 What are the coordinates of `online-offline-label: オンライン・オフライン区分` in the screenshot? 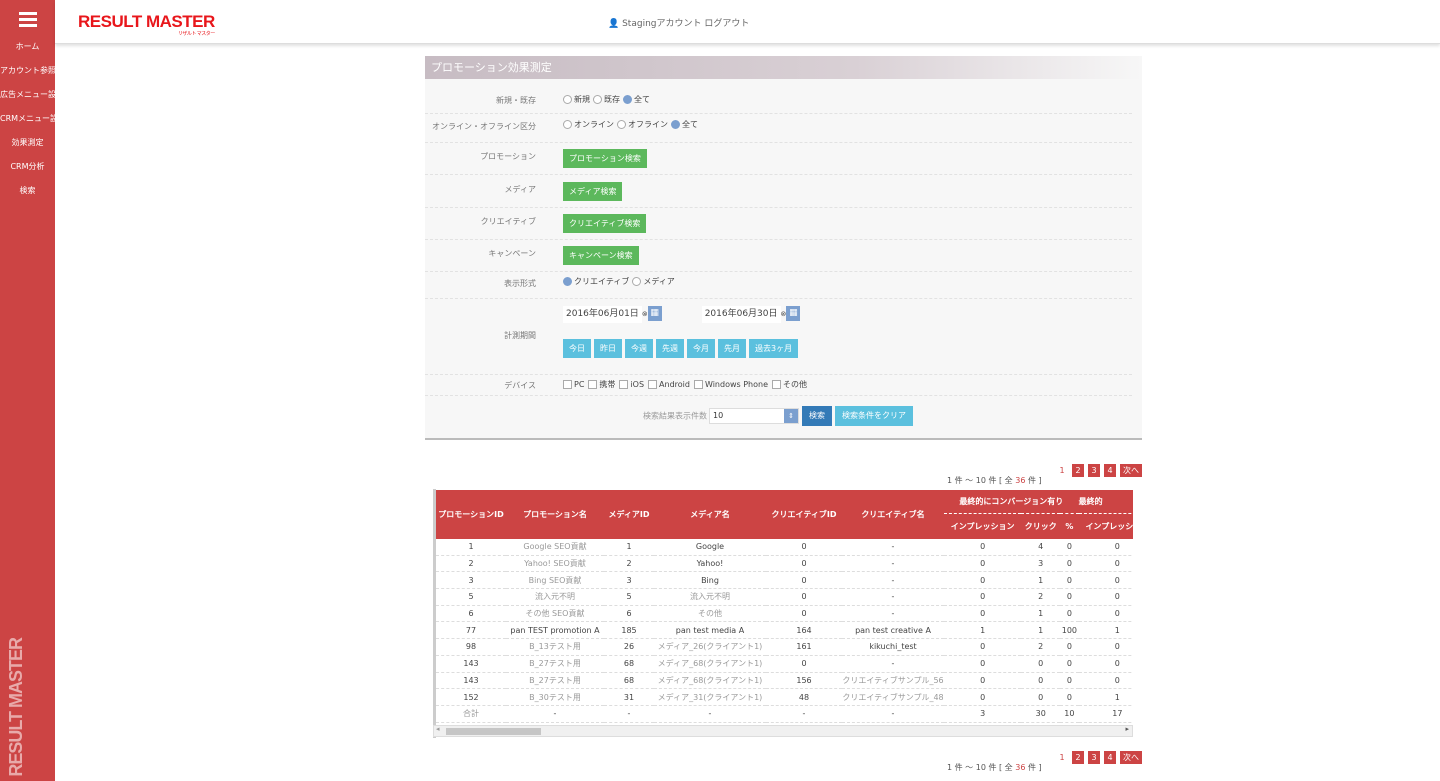 It's located at (484, 126).